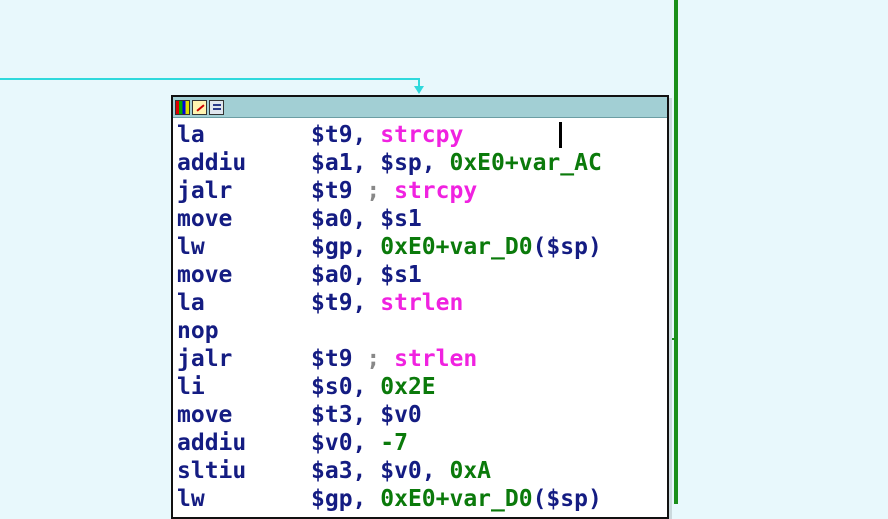 Image resolution: width=888 pixels, height=519 pixels. I want to click on operand-text: $a3, $v0,, so click(380, 471).